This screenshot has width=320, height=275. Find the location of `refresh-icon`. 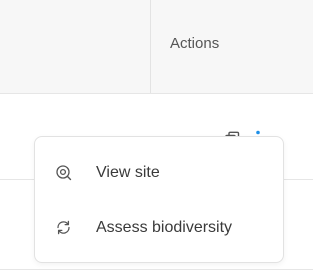

refresh-icon is located at coordinates (63, 227).